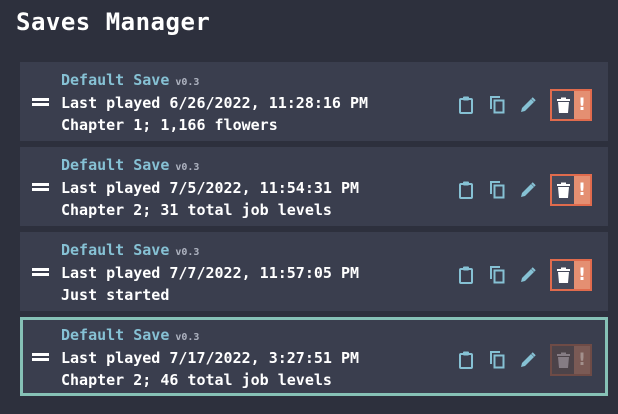 This screenshot has height=414, width=618. What do you see at coordinates (210, 273) in the screenshot?
I see `last-played: Last played 7/7/2022, 11:57:05 PM` at bounding box center [210, 273].